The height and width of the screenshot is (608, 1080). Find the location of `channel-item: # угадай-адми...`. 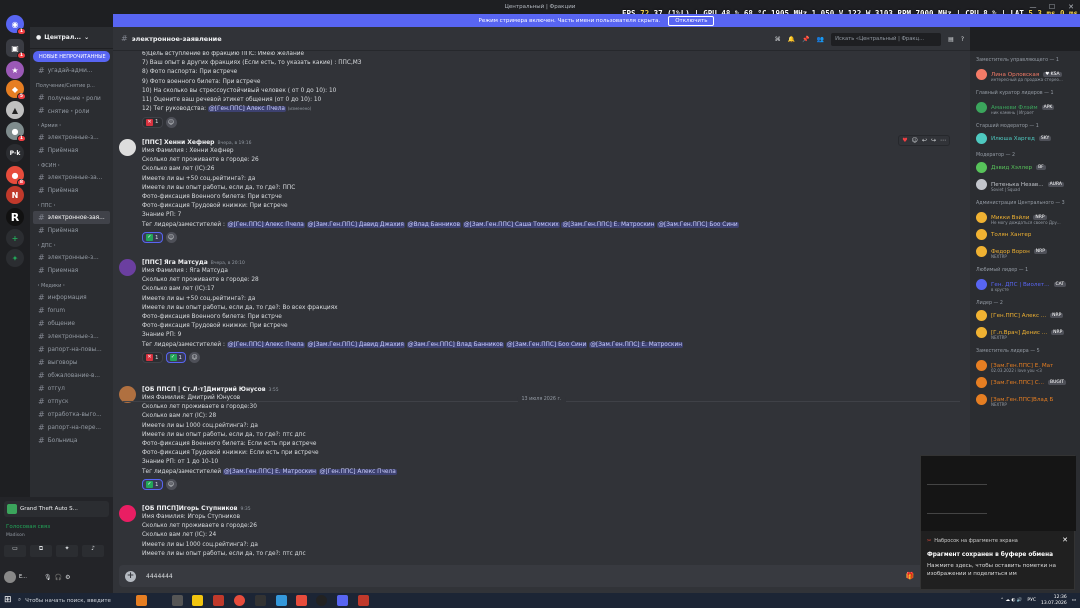

channel-item: # угадай-адми... is located at coordinates (71, 70).